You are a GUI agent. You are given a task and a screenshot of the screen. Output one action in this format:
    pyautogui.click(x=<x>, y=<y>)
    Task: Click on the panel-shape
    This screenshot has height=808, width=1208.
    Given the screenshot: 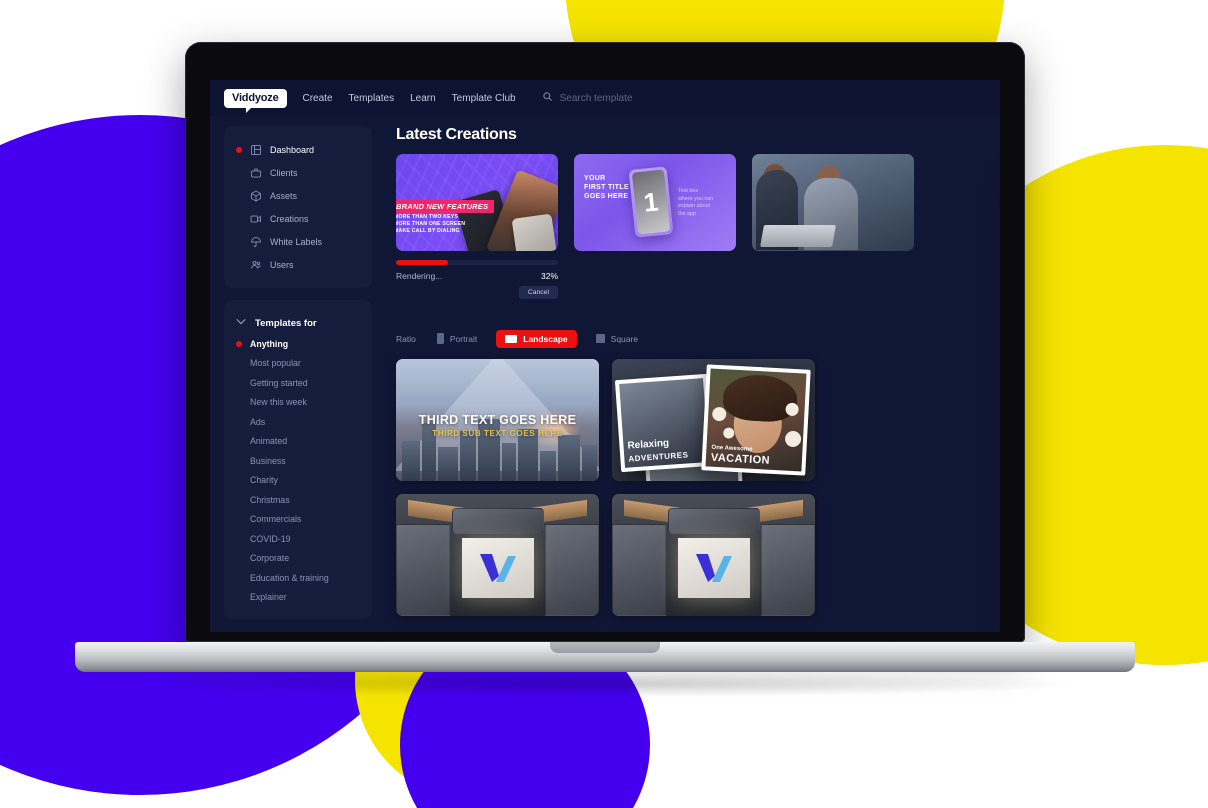 What is the action you would take?
    pyautogui.click(x=423, y=570)
    